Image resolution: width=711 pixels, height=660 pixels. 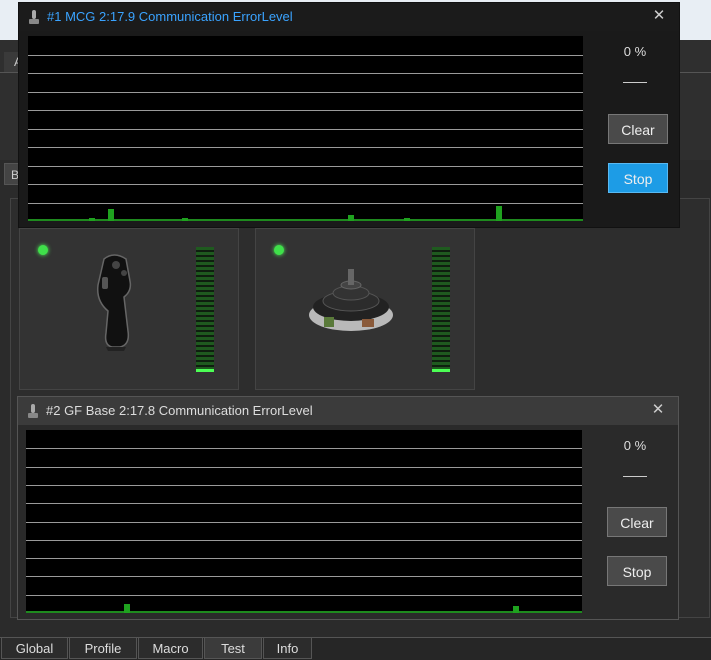 What do you see at coordinates (287, 648) in the screenshot?
I see `tab-info: Info` at bounding box center [287, 648].